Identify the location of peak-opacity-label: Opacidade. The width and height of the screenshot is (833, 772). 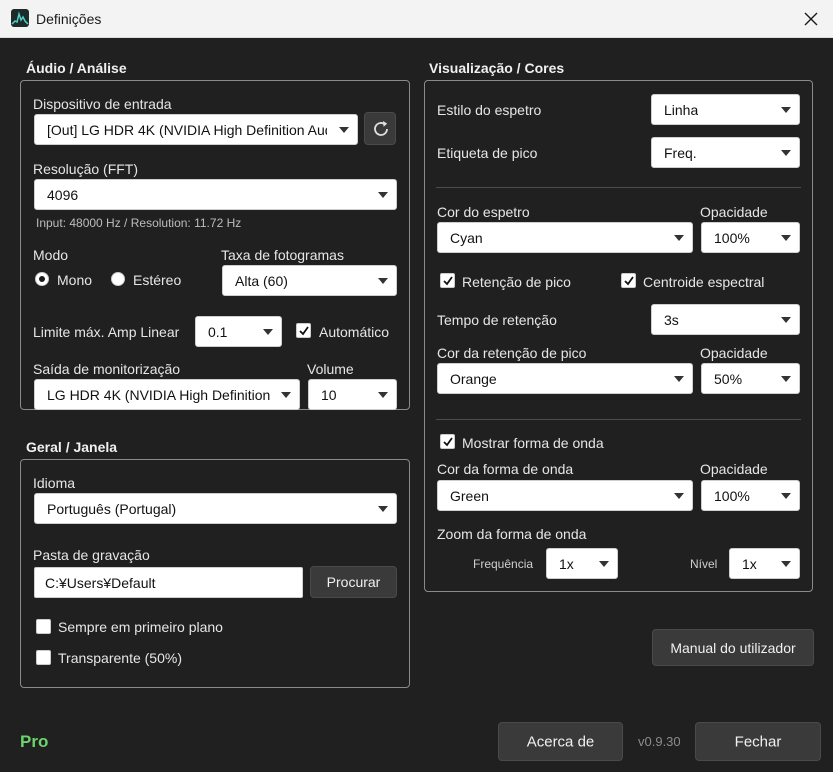
(734, 353).